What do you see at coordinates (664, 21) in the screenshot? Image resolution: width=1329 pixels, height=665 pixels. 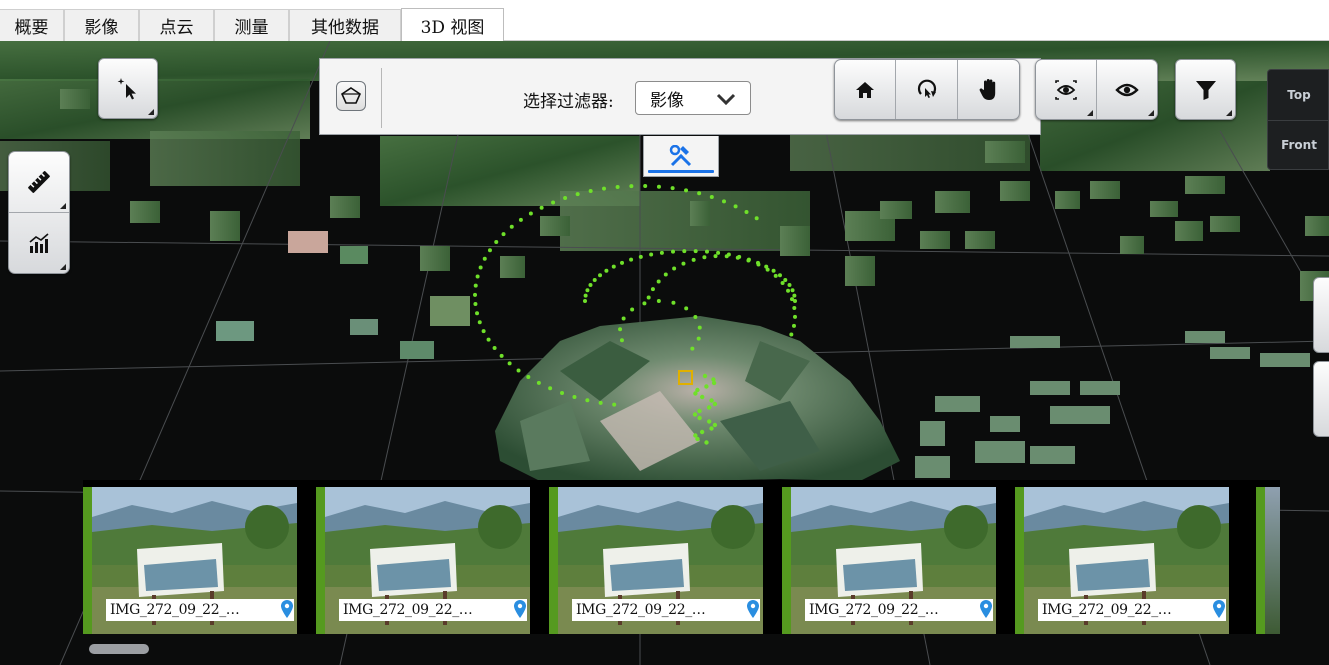 I see `tab-bar: 概要 影像 点云 测量 其他数据 3D 视图` at bounding box center [664, 21].